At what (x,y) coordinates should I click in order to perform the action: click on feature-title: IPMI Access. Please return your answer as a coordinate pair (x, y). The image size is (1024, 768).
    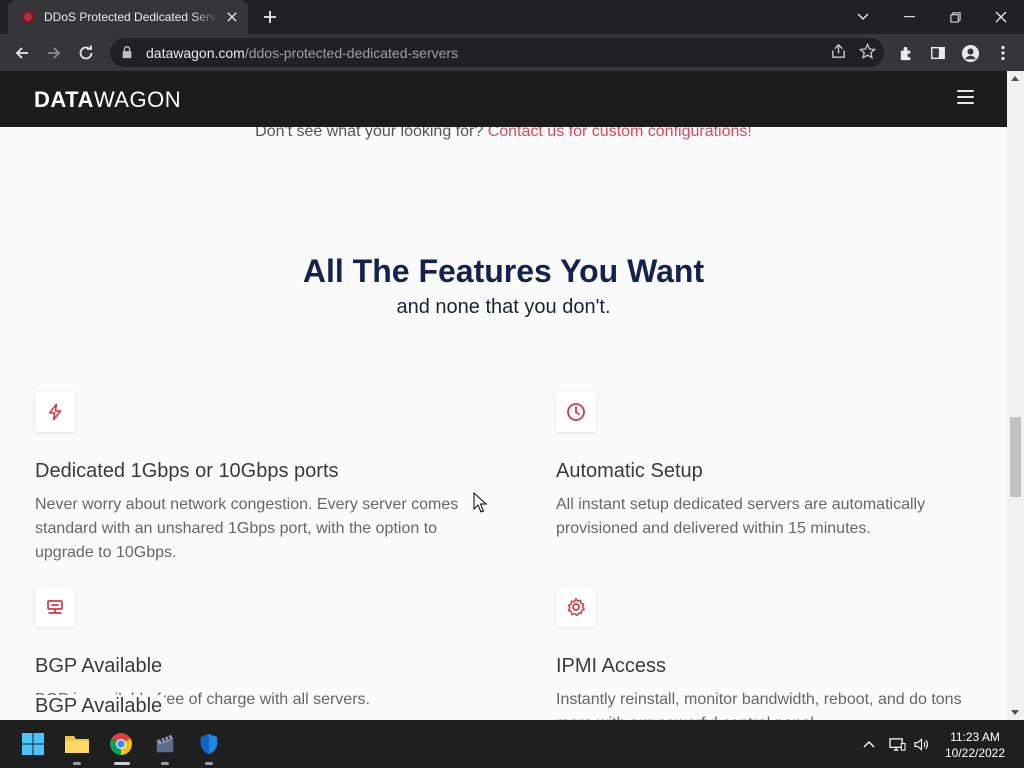
    Looking at the image, I should click on (611, 666).